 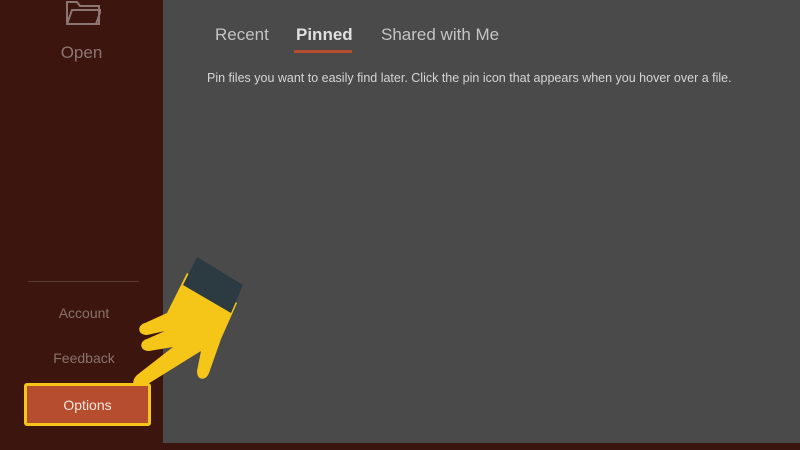 What do you see at coordinates (324, 35) in the screenshot?
I see `tab-pinned: Pinned` at bounding box center [324, 35].